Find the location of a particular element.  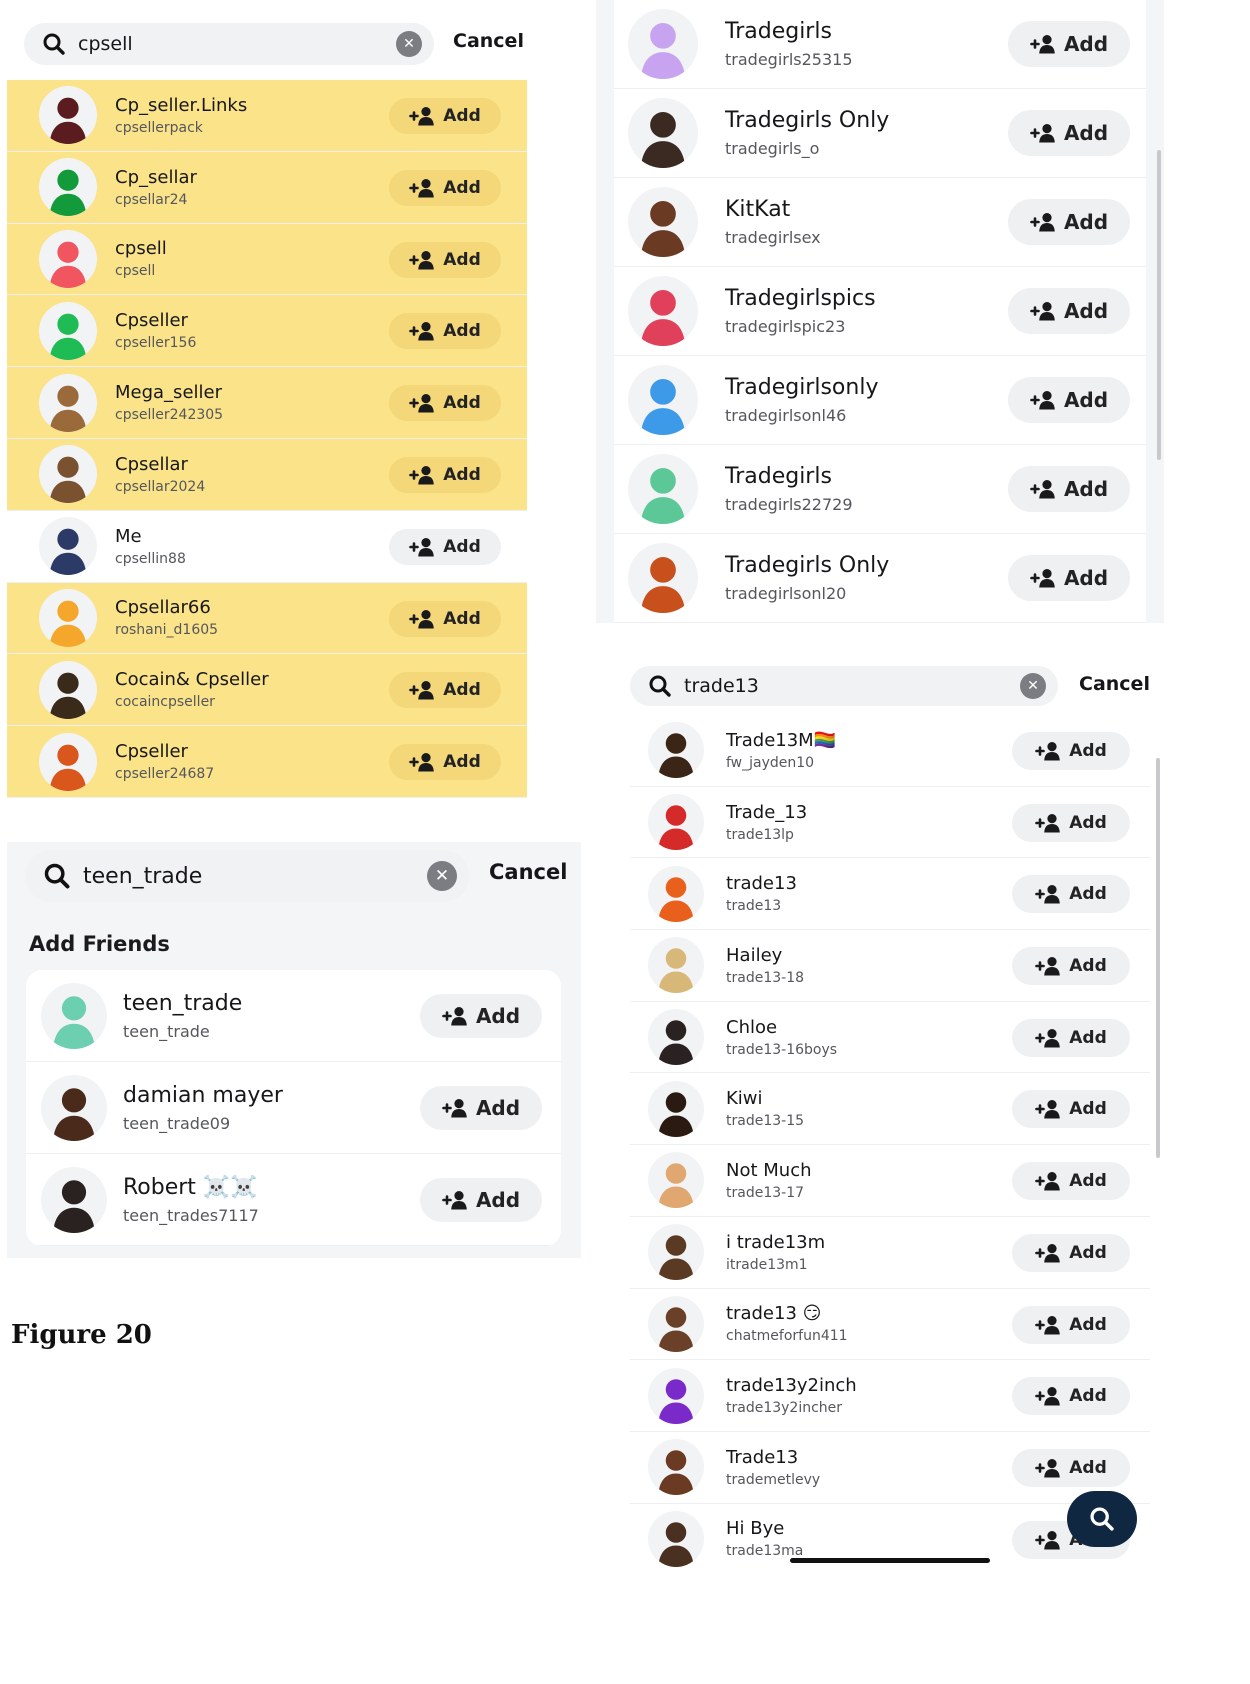

result-row: Cocain& Cpseller cocaincpseller Add is located at coordinates (267, 690).